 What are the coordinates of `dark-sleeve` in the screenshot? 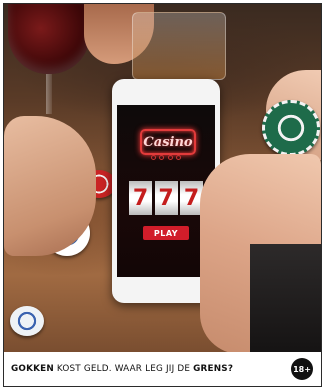 It's located at (285, 298).